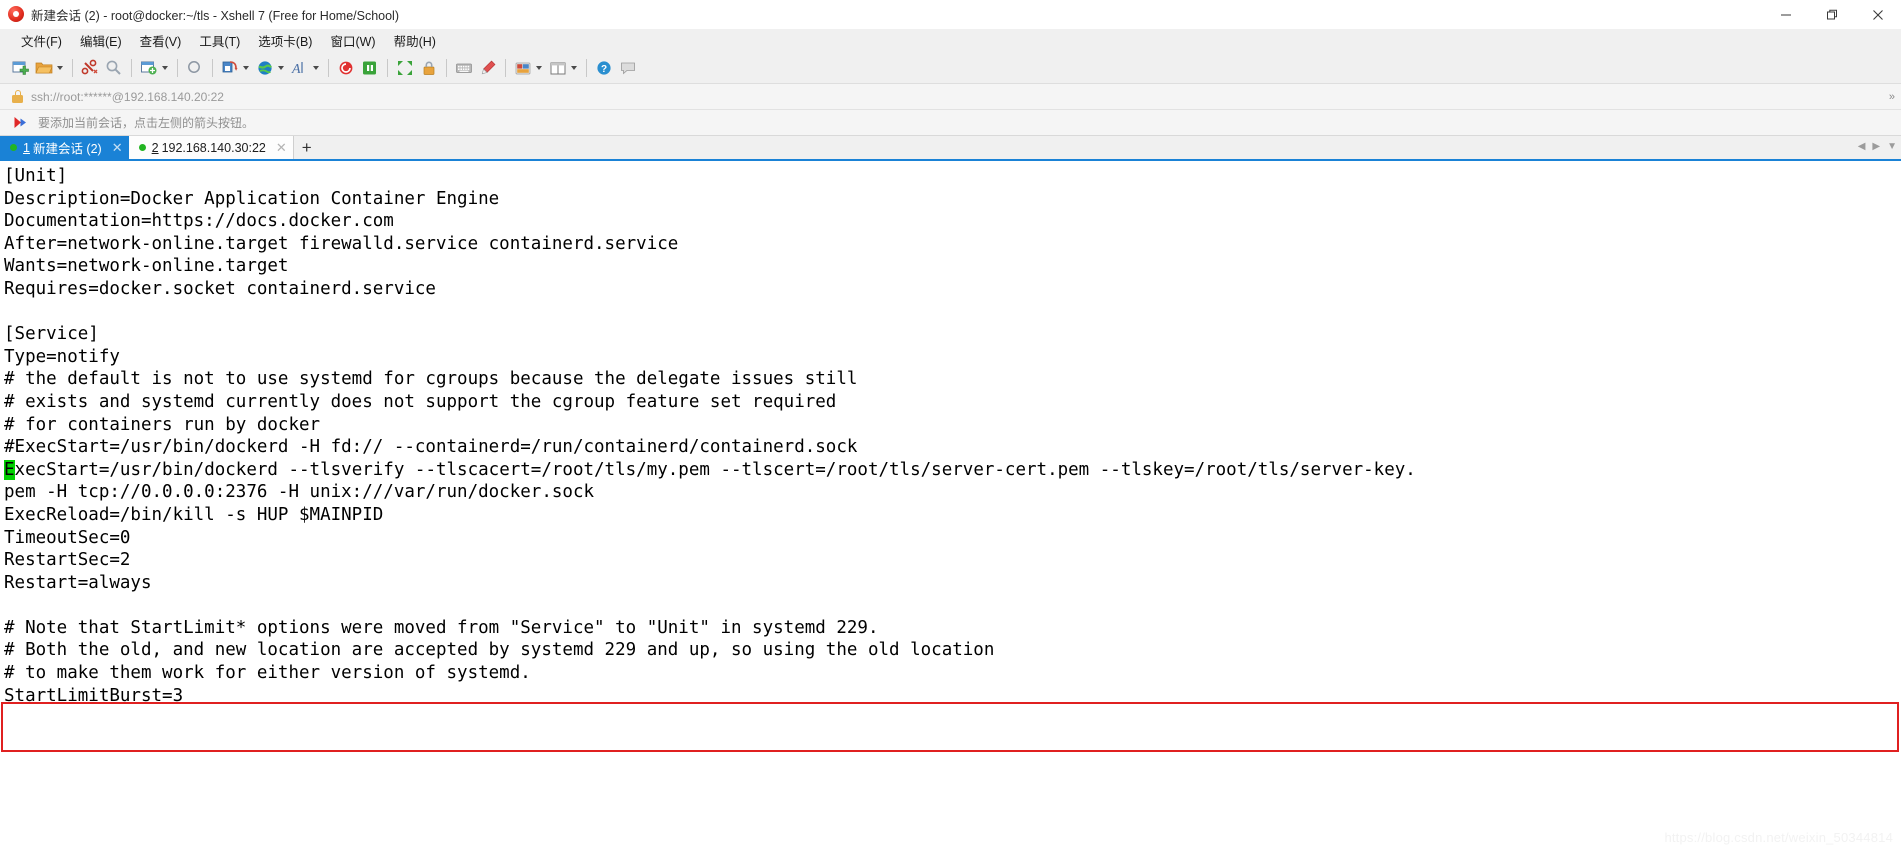 The image size is (1901, 851). Describe the element at coordinates (94, 695) in the screenshot. I see `terminal-line: StartLimitBurst=3` at that location.